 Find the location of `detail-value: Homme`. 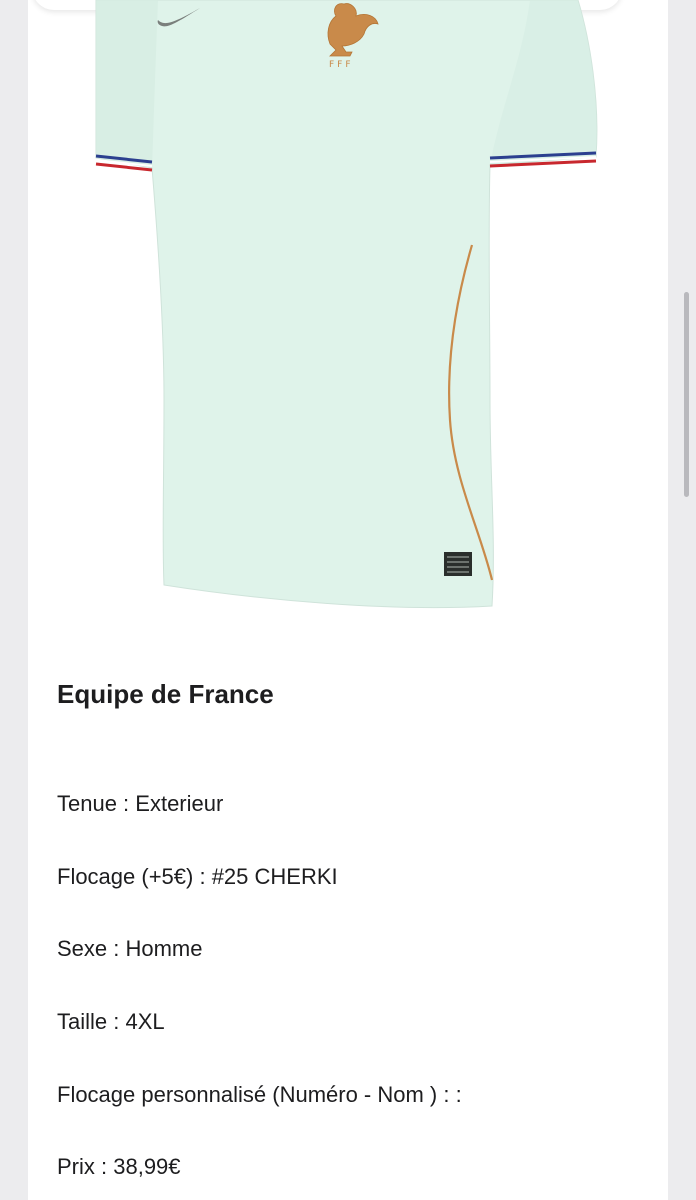

detail-value: Homme is located at coordinates (164, 948).